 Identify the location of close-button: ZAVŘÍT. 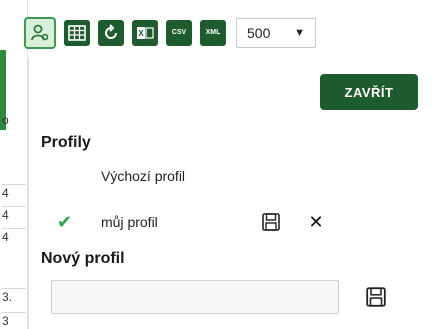
(369, 92).